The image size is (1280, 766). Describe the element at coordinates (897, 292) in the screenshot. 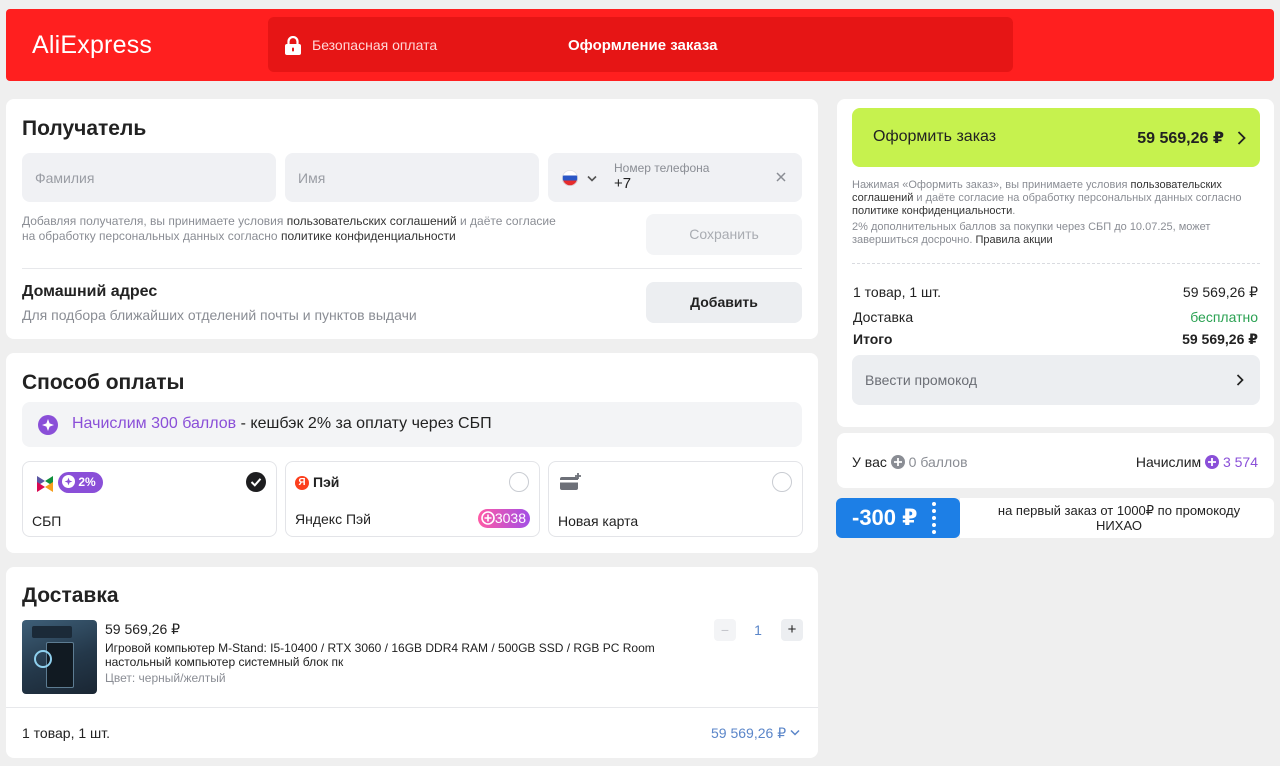

I see `summary-items-label: 1 товар, 1 шт.` at that location.